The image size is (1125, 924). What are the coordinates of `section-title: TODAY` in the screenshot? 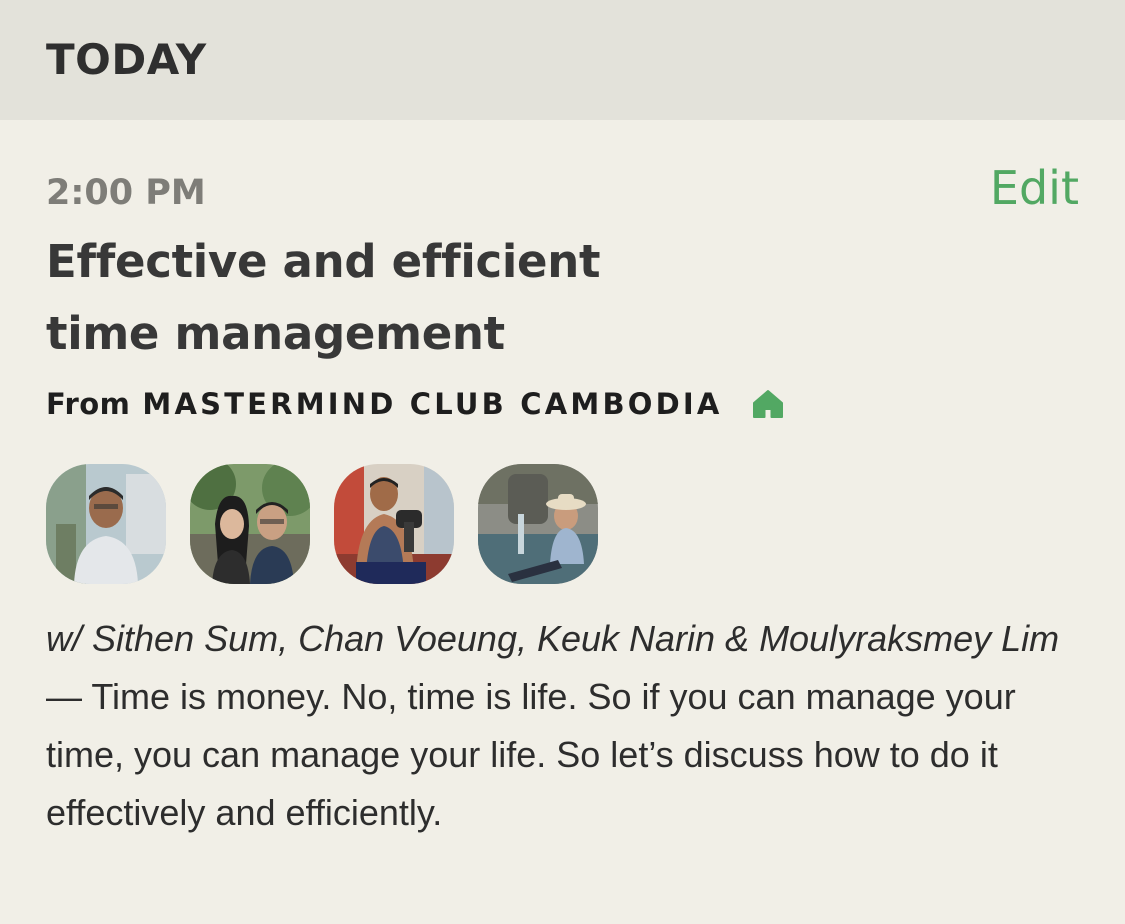 It's located at (126, 59).